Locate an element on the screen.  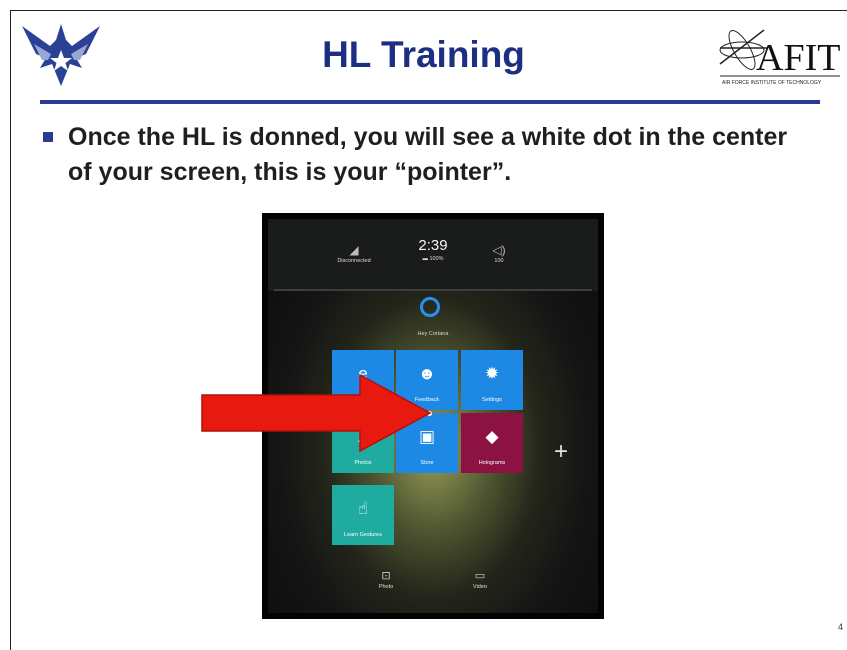
wifi-off-icon: ◢ is located at coordinates (354, 250).